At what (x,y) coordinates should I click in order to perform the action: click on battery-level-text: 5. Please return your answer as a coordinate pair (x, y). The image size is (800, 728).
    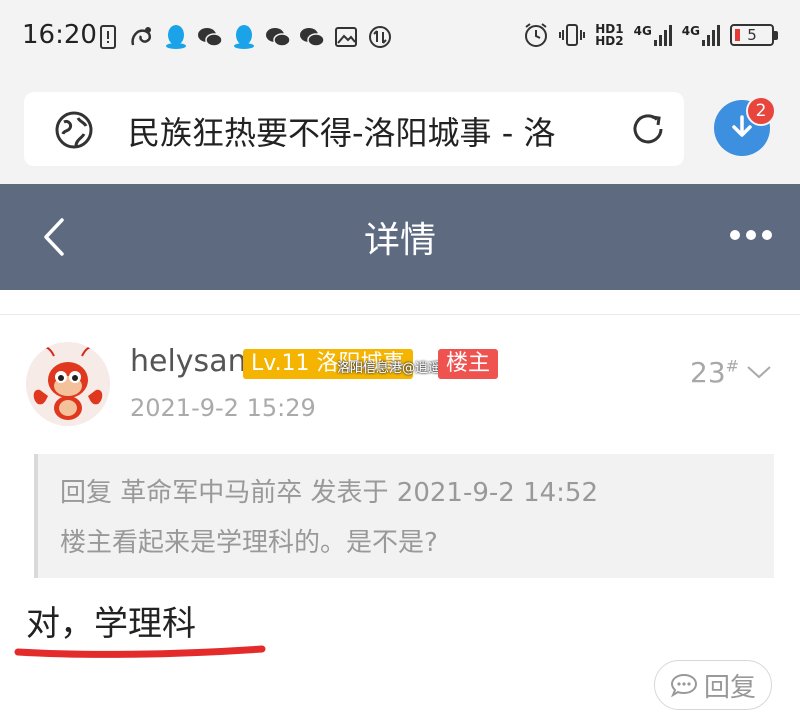
    Looking at the image, I should click on (752, 35).